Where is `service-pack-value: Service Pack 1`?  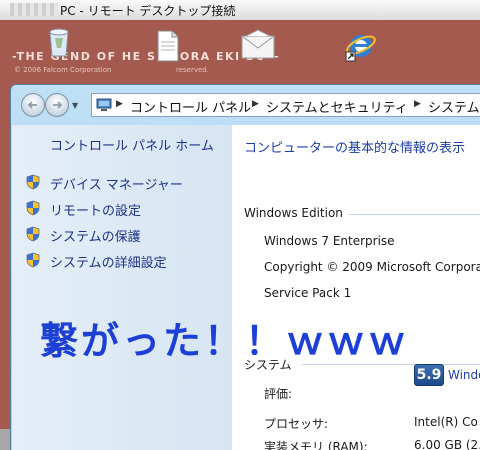 service-pack-value: Service Pack 1 is located at coordinates (308, 293).